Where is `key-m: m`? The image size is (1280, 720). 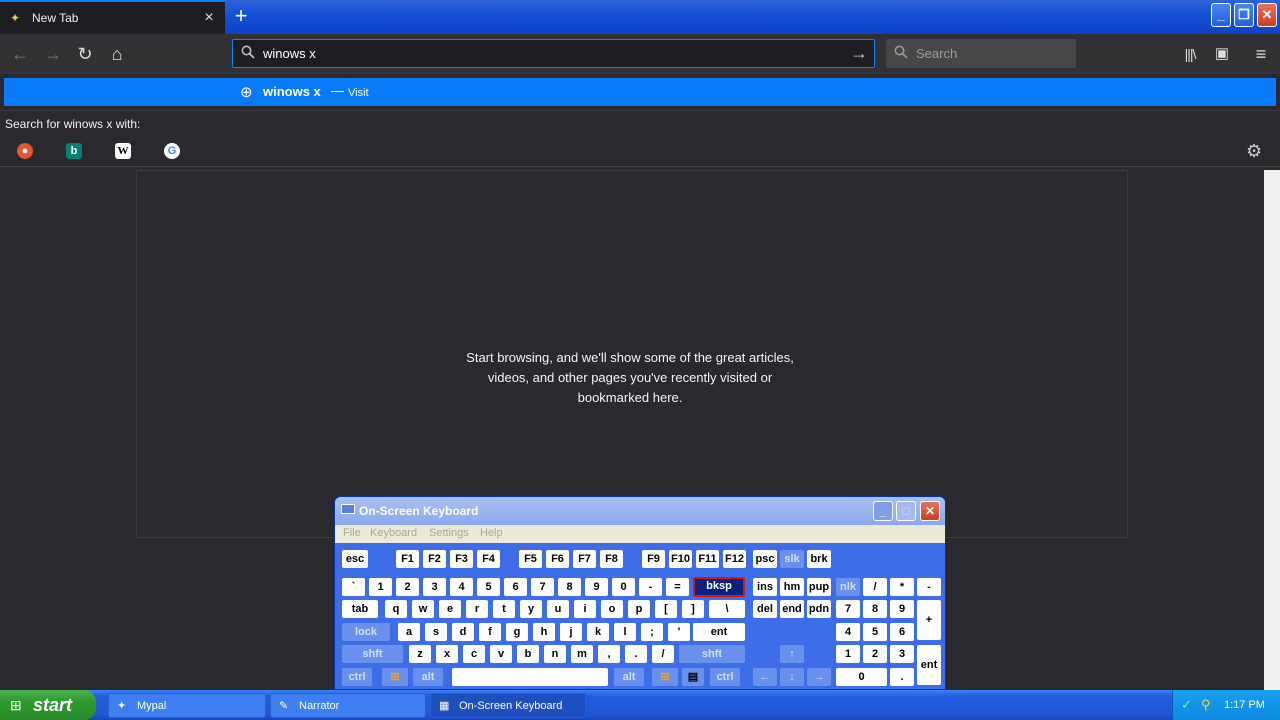 key-m: m is located at coordinates (582, 654).